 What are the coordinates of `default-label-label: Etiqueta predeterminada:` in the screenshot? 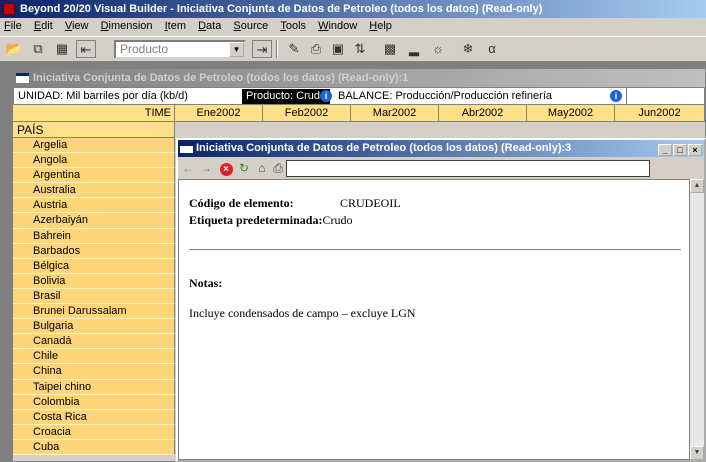 It's located at (256, 220).